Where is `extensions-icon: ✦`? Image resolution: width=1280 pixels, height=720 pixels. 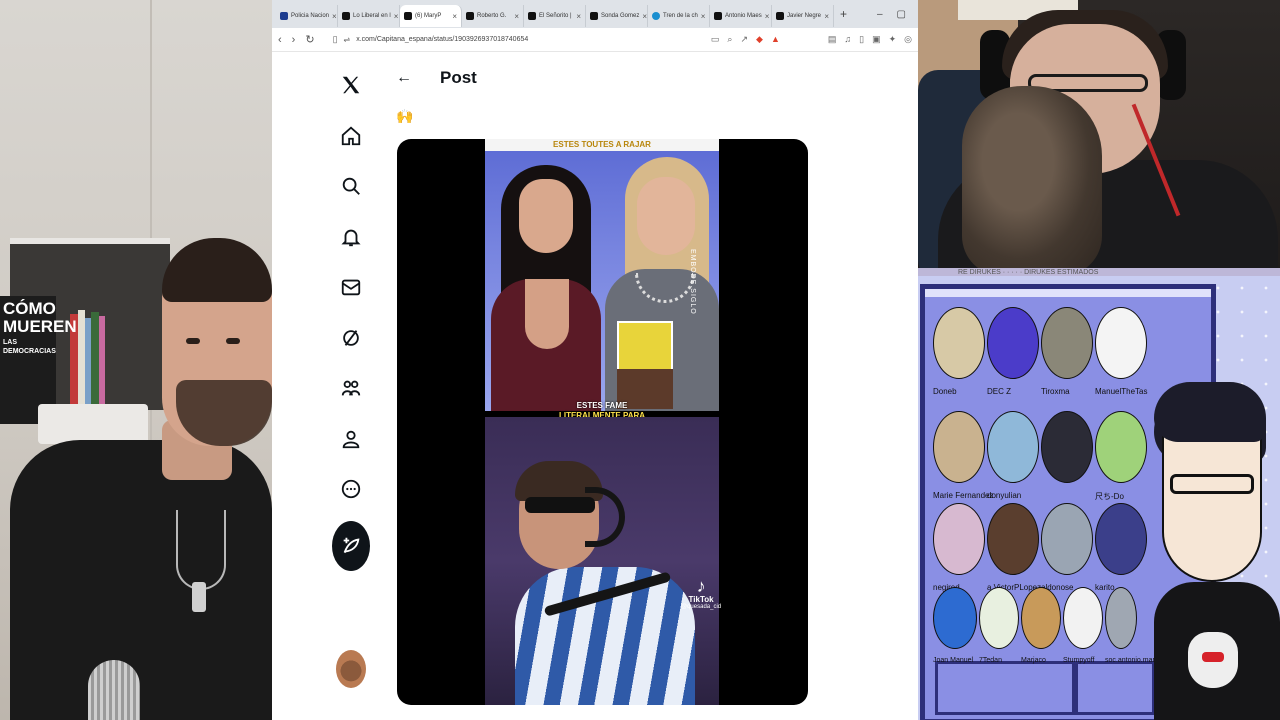
extensions-icon: ✦ is located at coordinates (893, 39).